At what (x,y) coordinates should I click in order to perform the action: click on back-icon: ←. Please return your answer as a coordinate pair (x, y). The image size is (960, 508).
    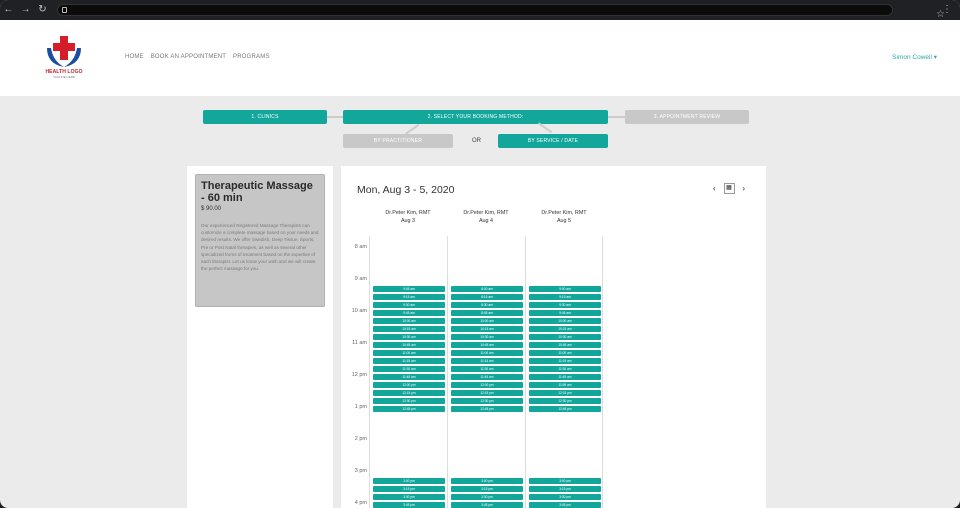
    Looking at the image, I should click on (8, 10).